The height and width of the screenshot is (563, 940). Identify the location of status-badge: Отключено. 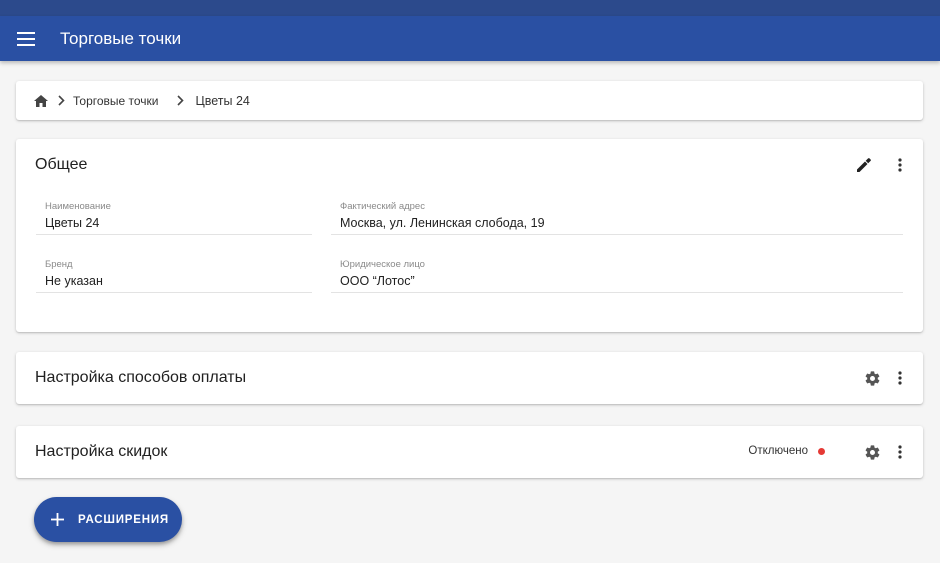
(786, 451).